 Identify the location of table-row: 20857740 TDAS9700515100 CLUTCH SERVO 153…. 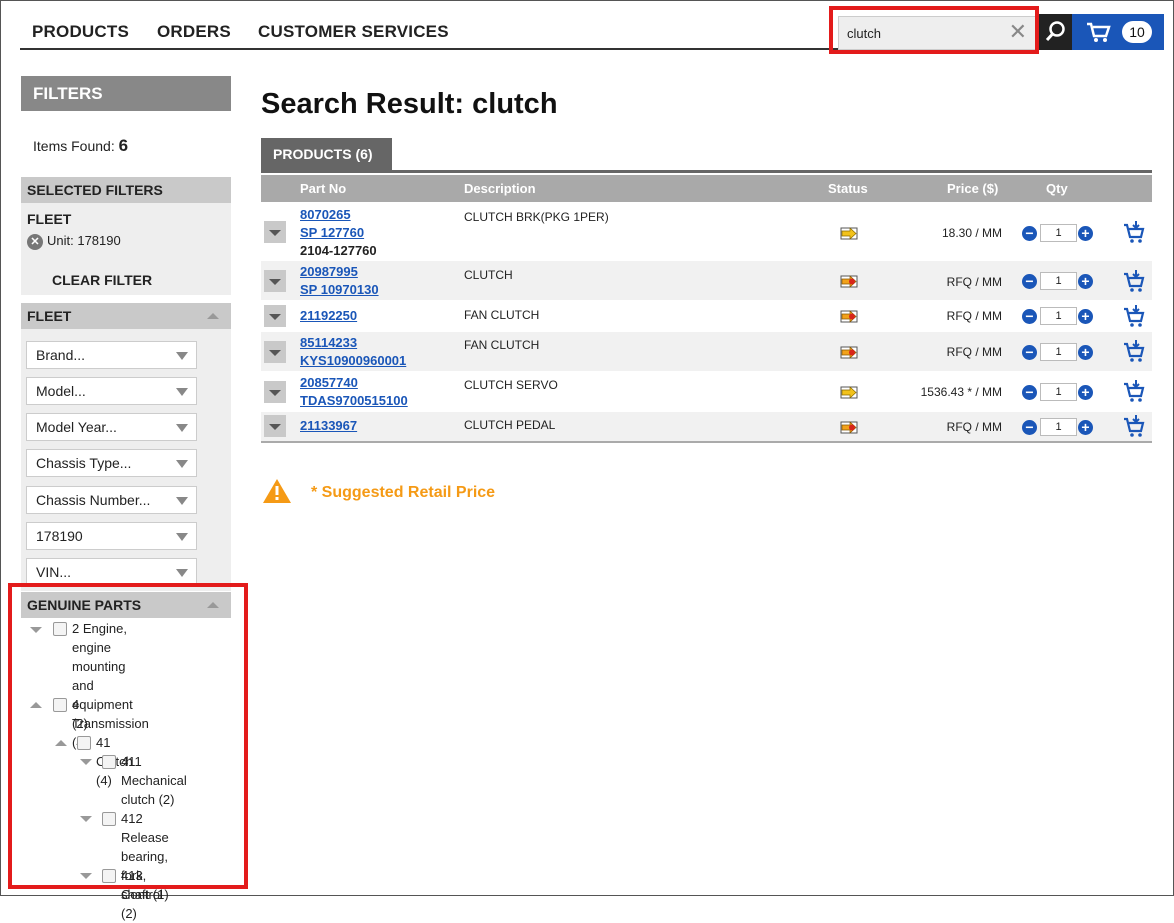
(706, 391).